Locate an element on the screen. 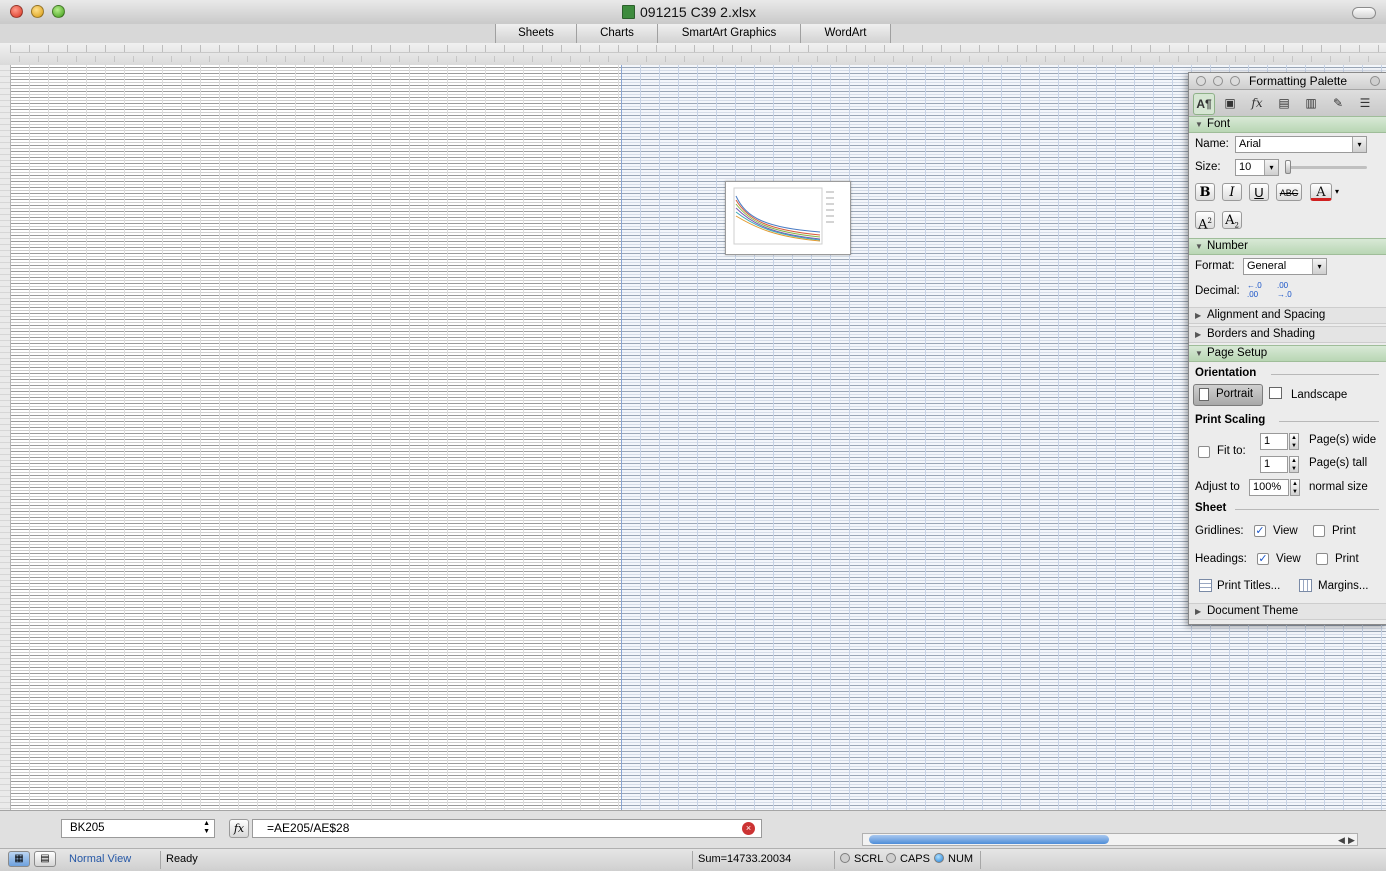  font-size-select: 10 ▾ is located at coordinates (1257, 167).